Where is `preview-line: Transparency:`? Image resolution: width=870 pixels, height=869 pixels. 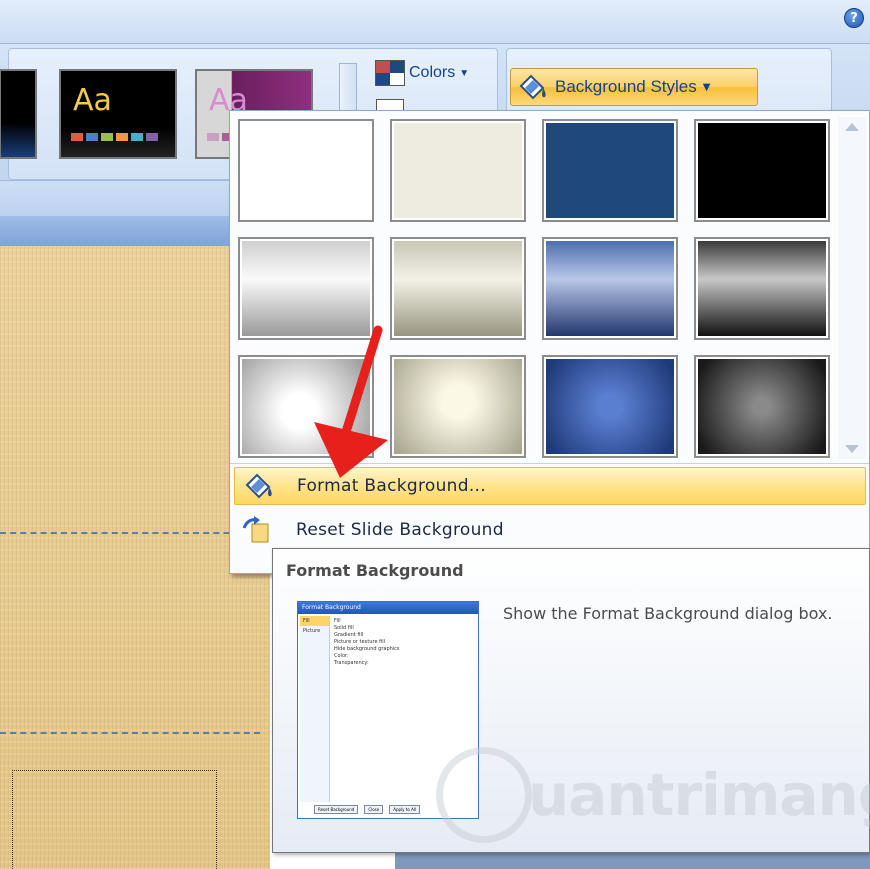
preview-line: Transparency: is located at coordinates (351, 663).